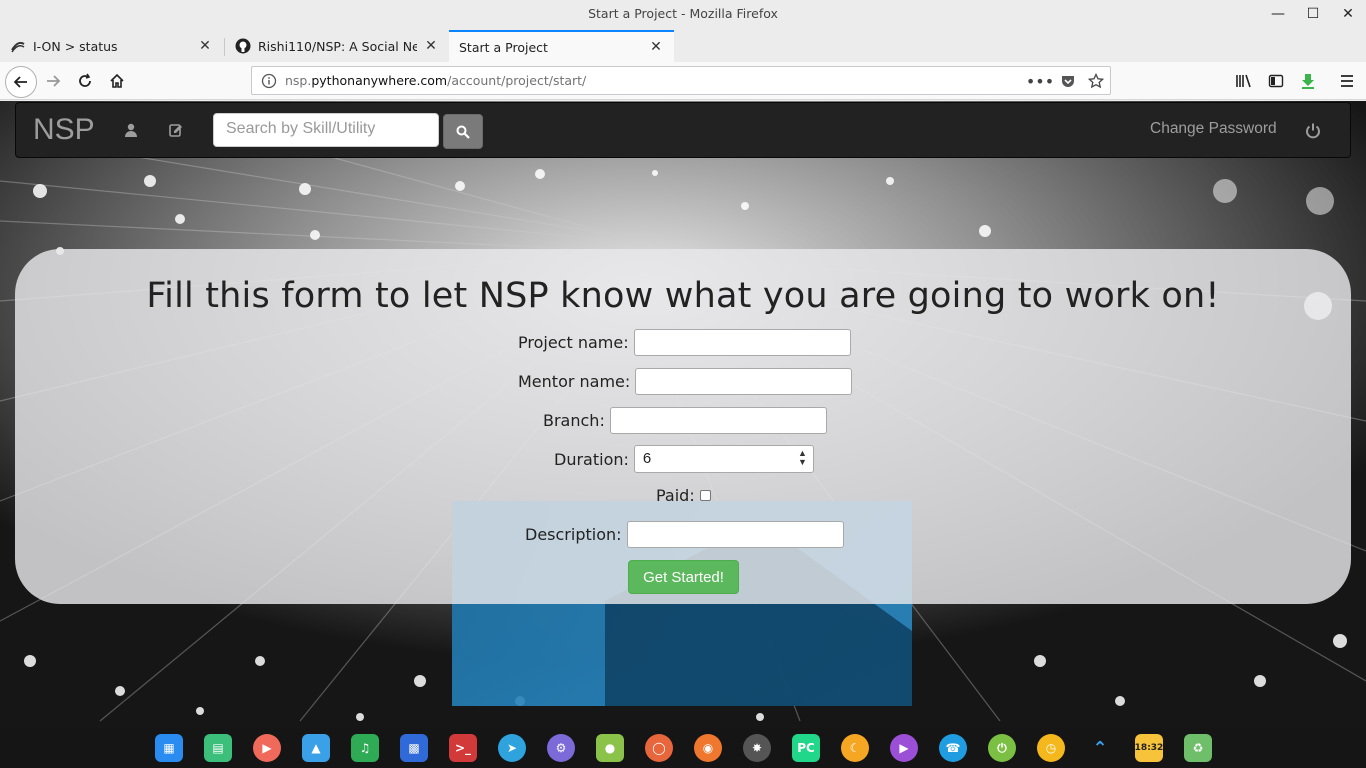  I want to click on mentor-name-row: Mentor name:, so click(685, 381).